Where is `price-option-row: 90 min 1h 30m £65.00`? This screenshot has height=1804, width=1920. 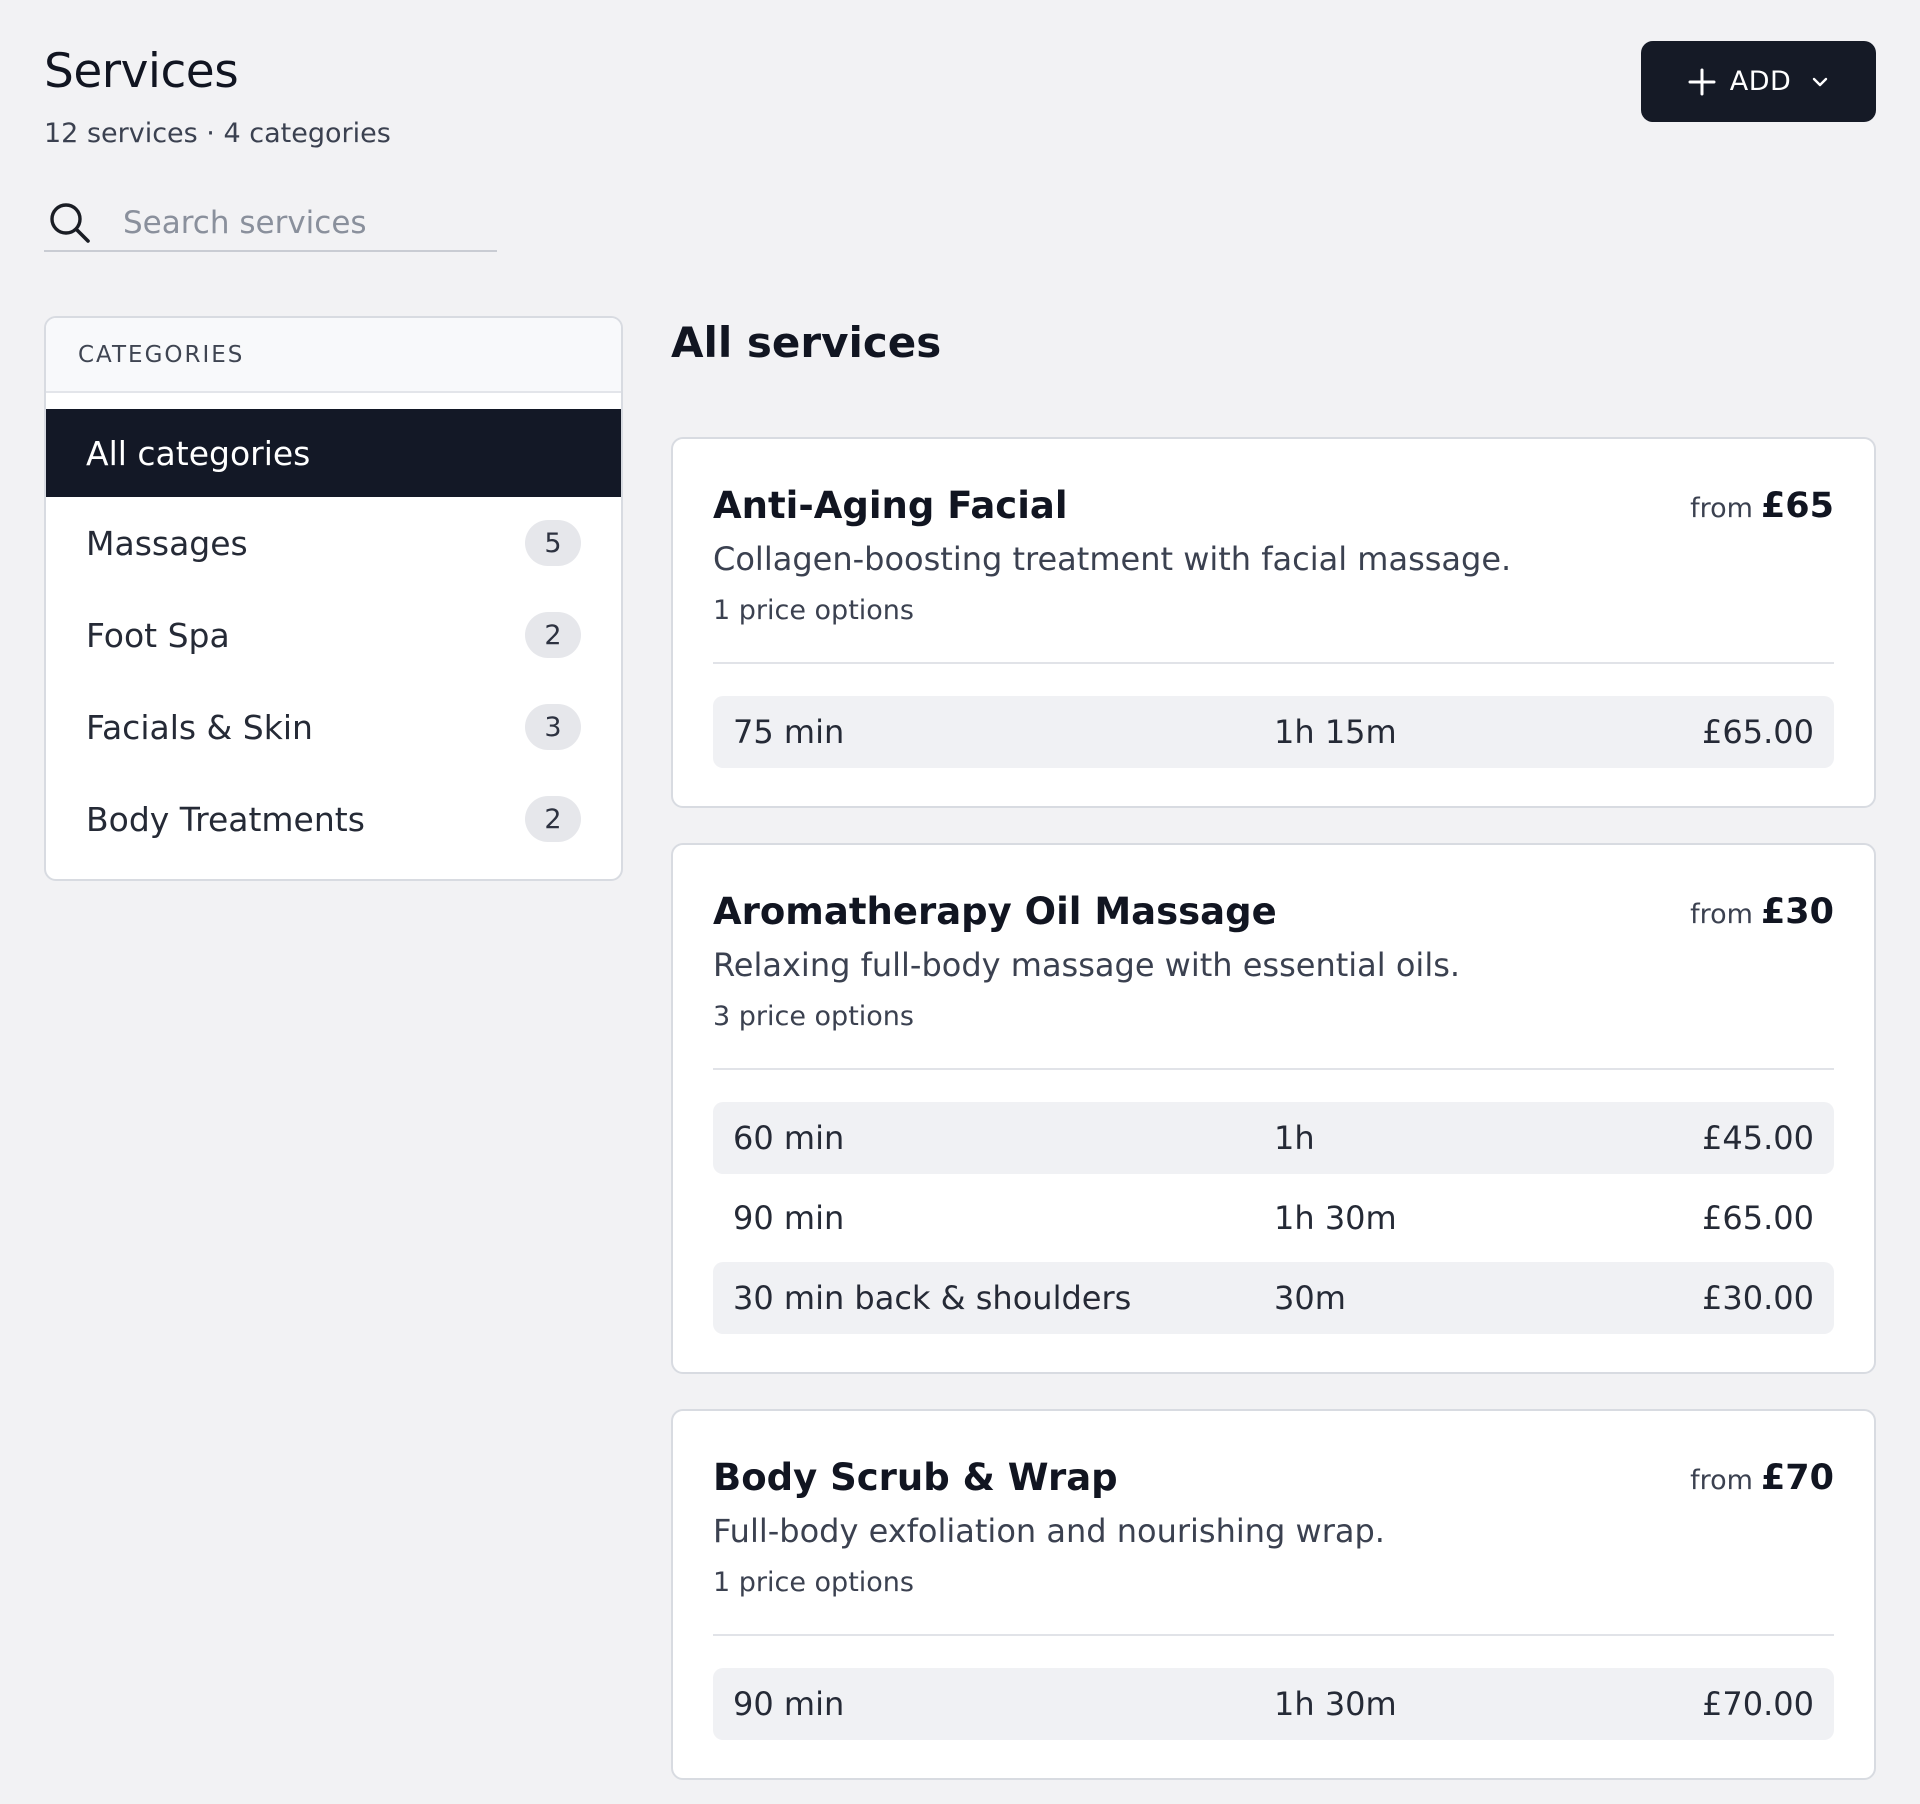 price-option-row: 90 min 1h 30m £65.00 is located at coordinates (1273, 1218).